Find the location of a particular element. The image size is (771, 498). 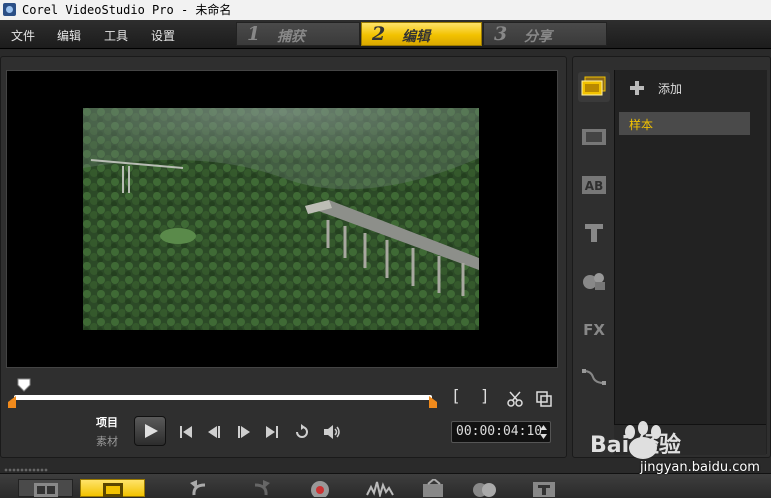

enlarge-preview-icon is located at coordinates (544, 399).